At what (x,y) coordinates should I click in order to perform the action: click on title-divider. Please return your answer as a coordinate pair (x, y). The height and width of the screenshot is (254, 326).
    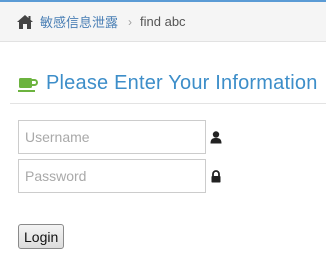
    Looking at the image, I should click on (168, 103).